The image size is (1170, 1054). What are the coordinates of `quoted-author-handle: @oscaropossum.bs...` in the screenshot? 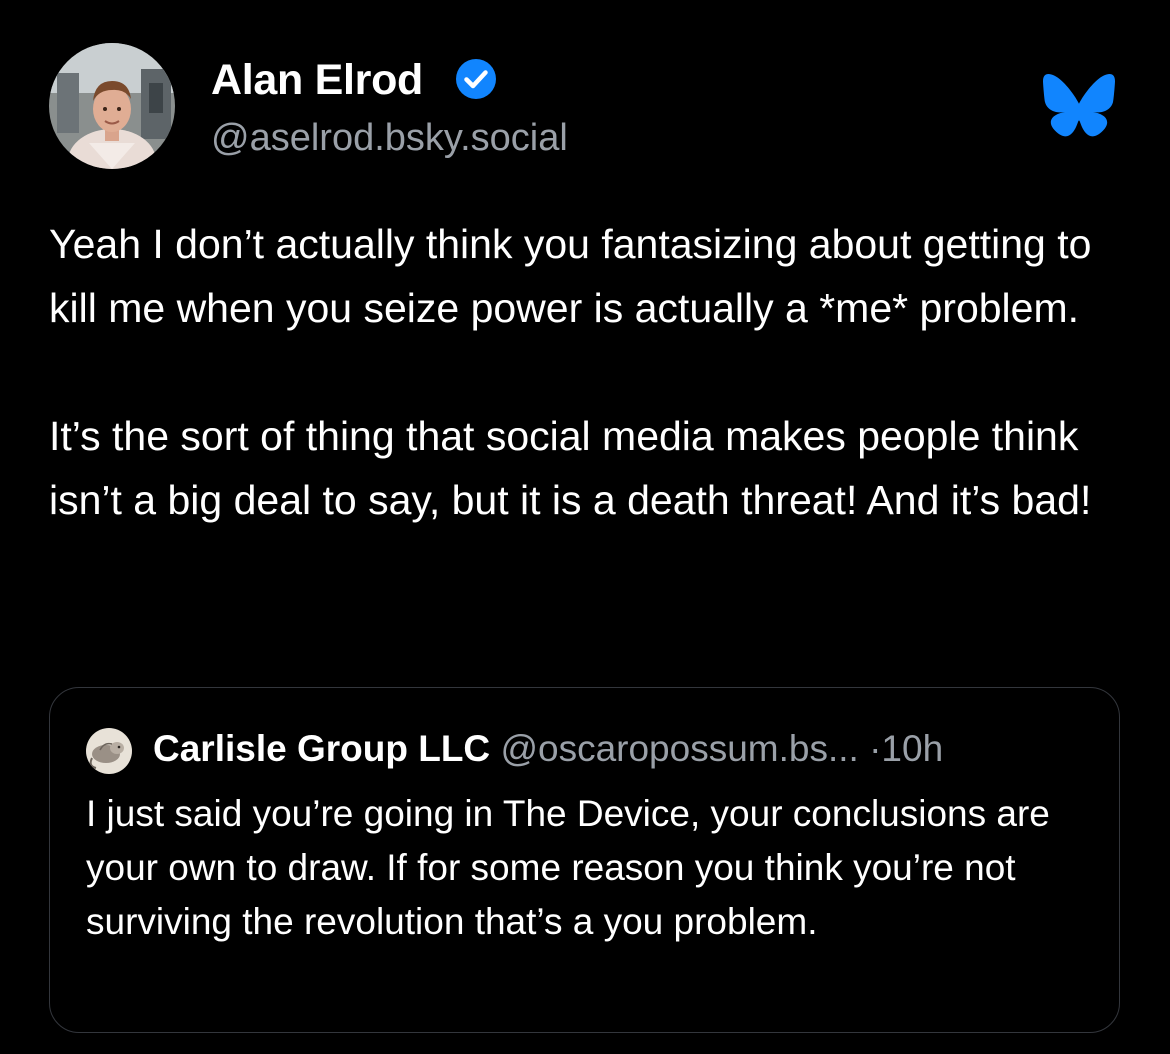 It's located at (679, 748).